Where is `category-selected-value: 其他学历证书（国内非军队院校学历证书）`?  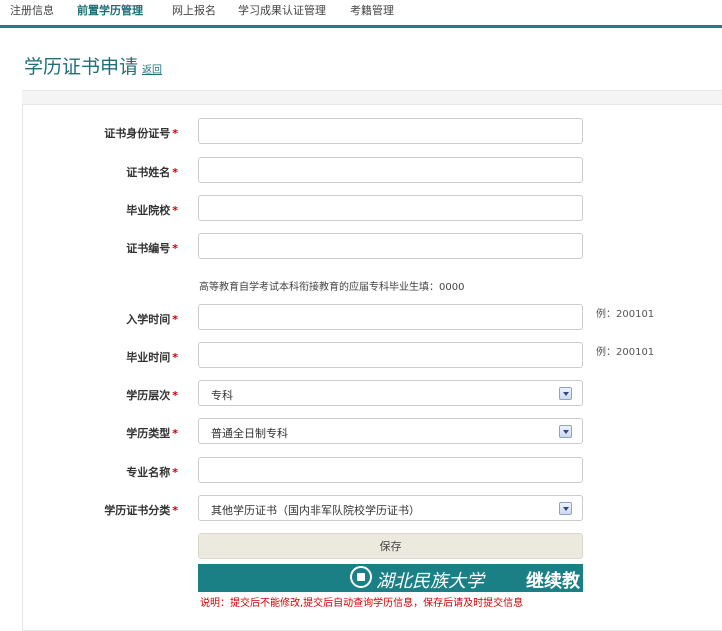 category-selected-value: 其他学历证书（国内非军队院校学历证书） is located at coordinates (315, 510).